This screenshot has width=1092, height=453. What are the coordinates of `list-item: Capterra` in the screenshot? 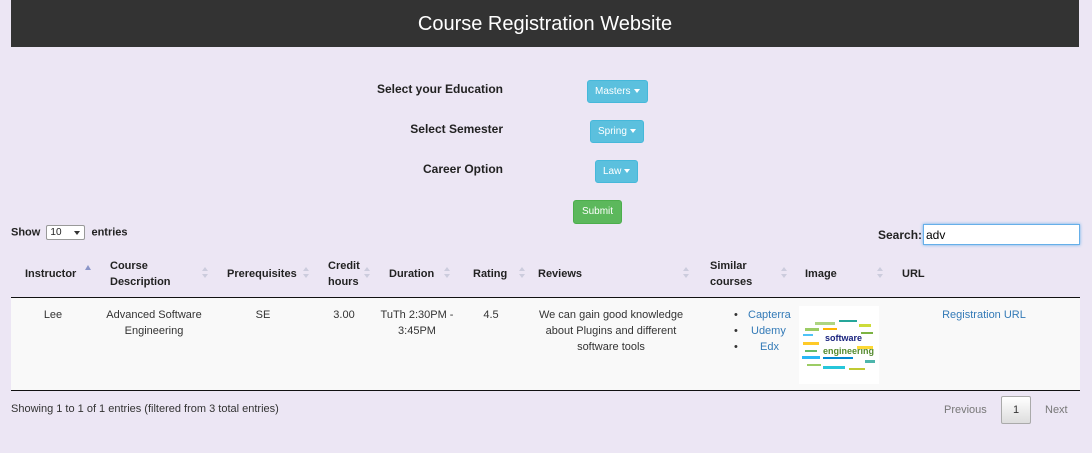 It's located at (762, 315).